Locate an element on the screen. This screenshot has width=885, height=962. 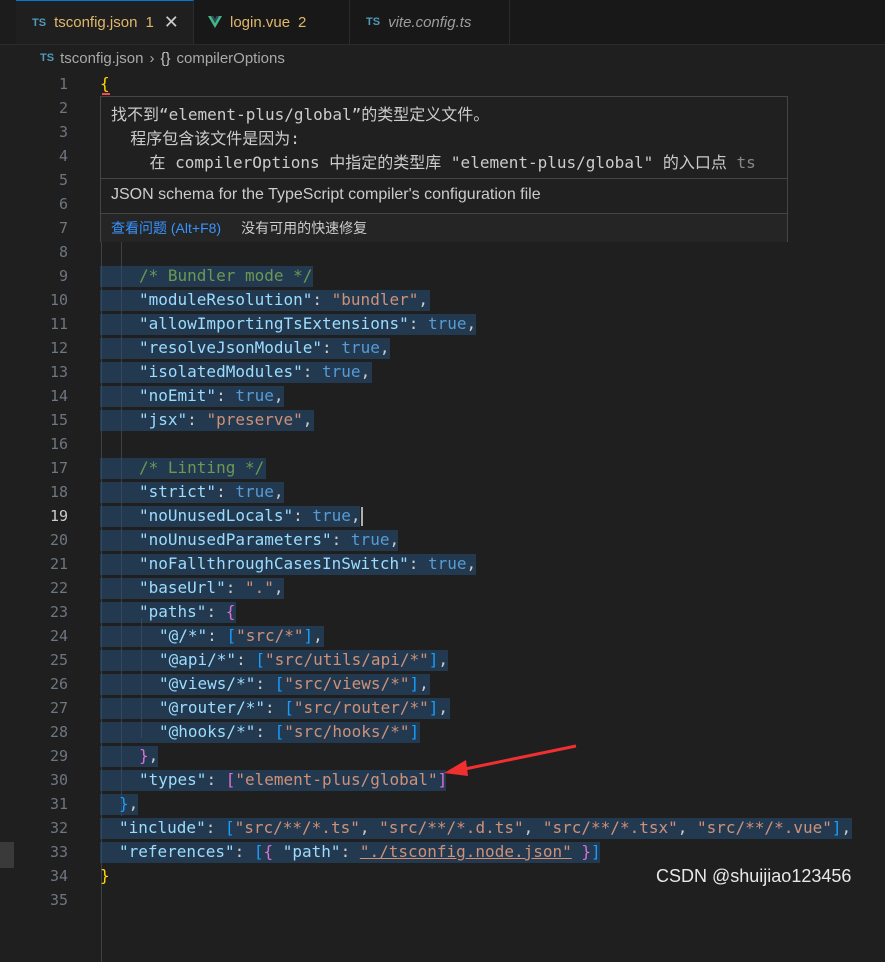
tab-label: vite.config.ts is located at coordinates (430, 22).